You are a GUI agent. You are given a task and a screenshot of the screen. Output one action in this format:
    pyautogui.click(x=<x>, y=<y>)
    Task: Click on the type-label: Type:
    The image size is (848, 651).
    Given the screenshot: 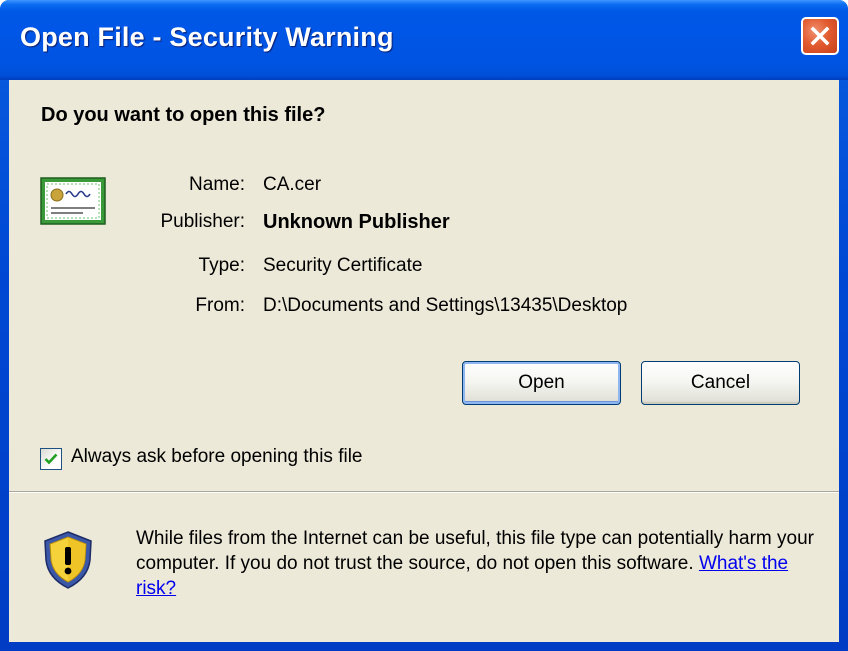 What is the action you would take?
    pyautogui.click(x=221, y=265)
    